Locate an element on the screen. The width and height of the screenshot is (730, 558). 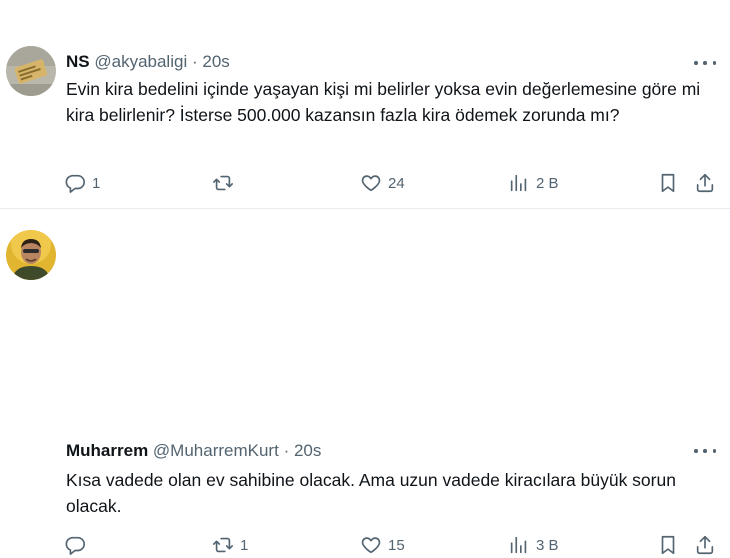
action-bar: 1 15 3 B is located at coordinates (392, 546).